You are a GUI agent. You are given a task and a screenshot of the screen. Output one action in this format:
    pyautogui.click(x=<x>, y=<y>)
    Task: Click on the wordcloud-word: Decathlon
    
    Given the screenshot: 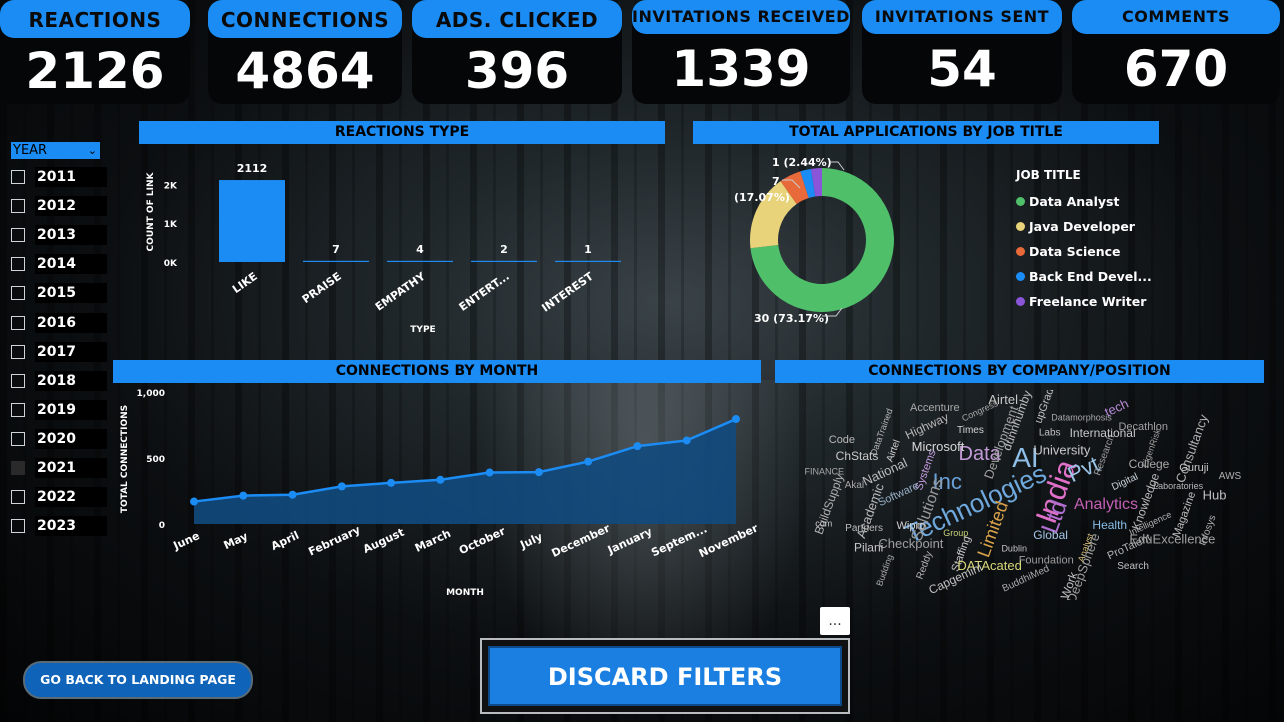 What is the action you would take?
    pyautogui.click(x=1143, y=427)
    